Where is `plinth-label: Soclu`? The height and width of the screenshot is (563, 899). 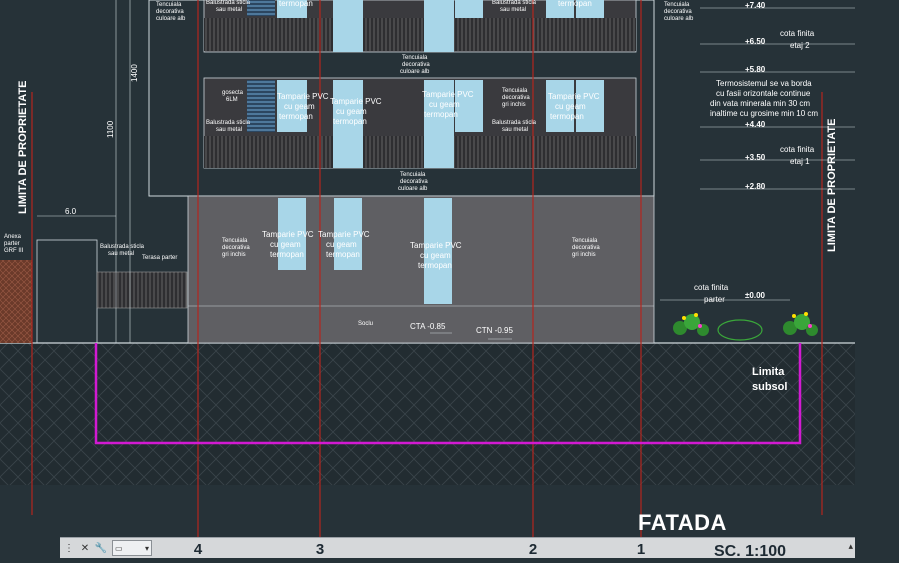 plinth-label: Soclu is located at coordinates (365, 324).